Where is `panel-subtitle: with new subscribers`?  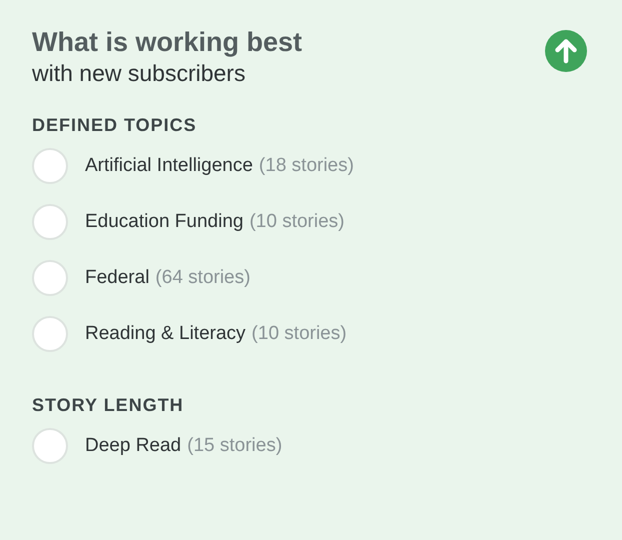 panel-subtitle: with new subscribers is located at coordinates (139, 73).